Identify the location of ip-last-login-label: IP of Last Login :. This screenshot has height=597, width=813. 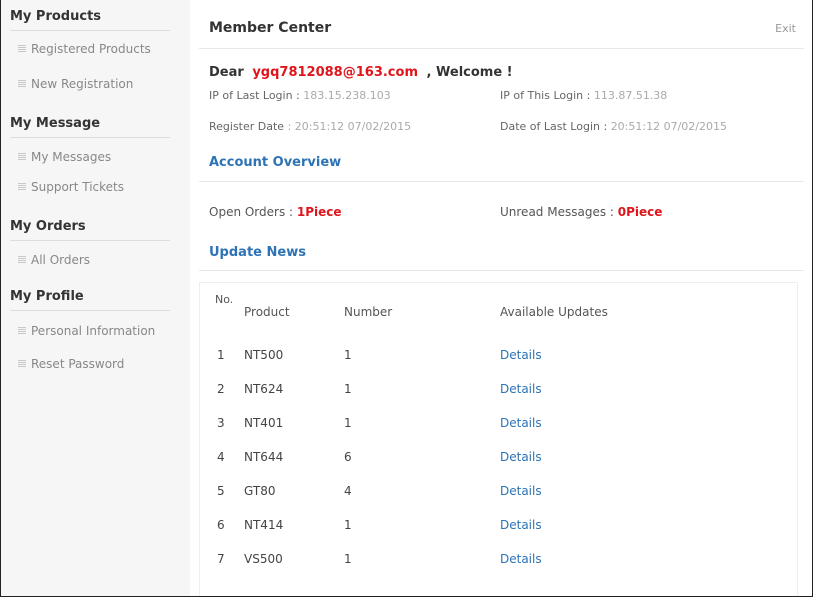
(254, 95).